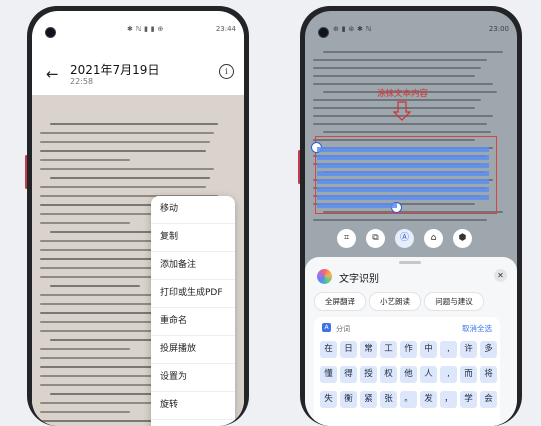  I want to click on recognized-char-cell: 常, so click(368, 349).